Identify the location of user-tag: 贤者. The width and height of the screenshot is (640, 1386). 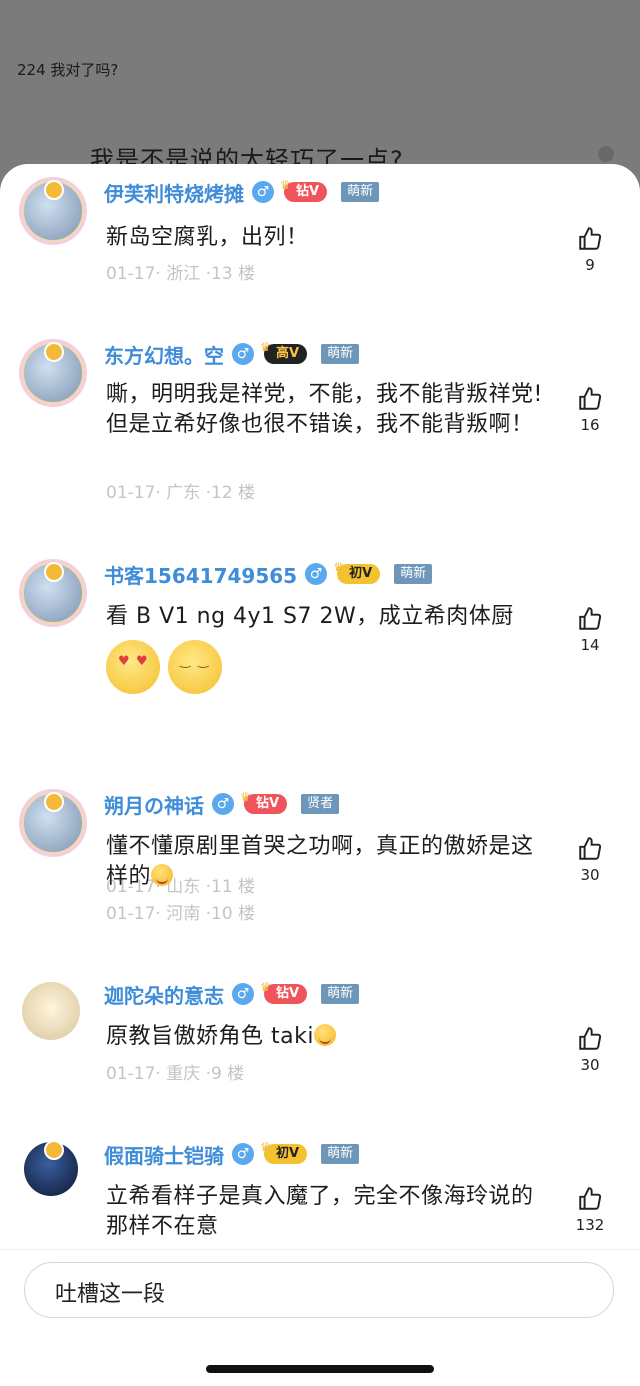
(320, 804).